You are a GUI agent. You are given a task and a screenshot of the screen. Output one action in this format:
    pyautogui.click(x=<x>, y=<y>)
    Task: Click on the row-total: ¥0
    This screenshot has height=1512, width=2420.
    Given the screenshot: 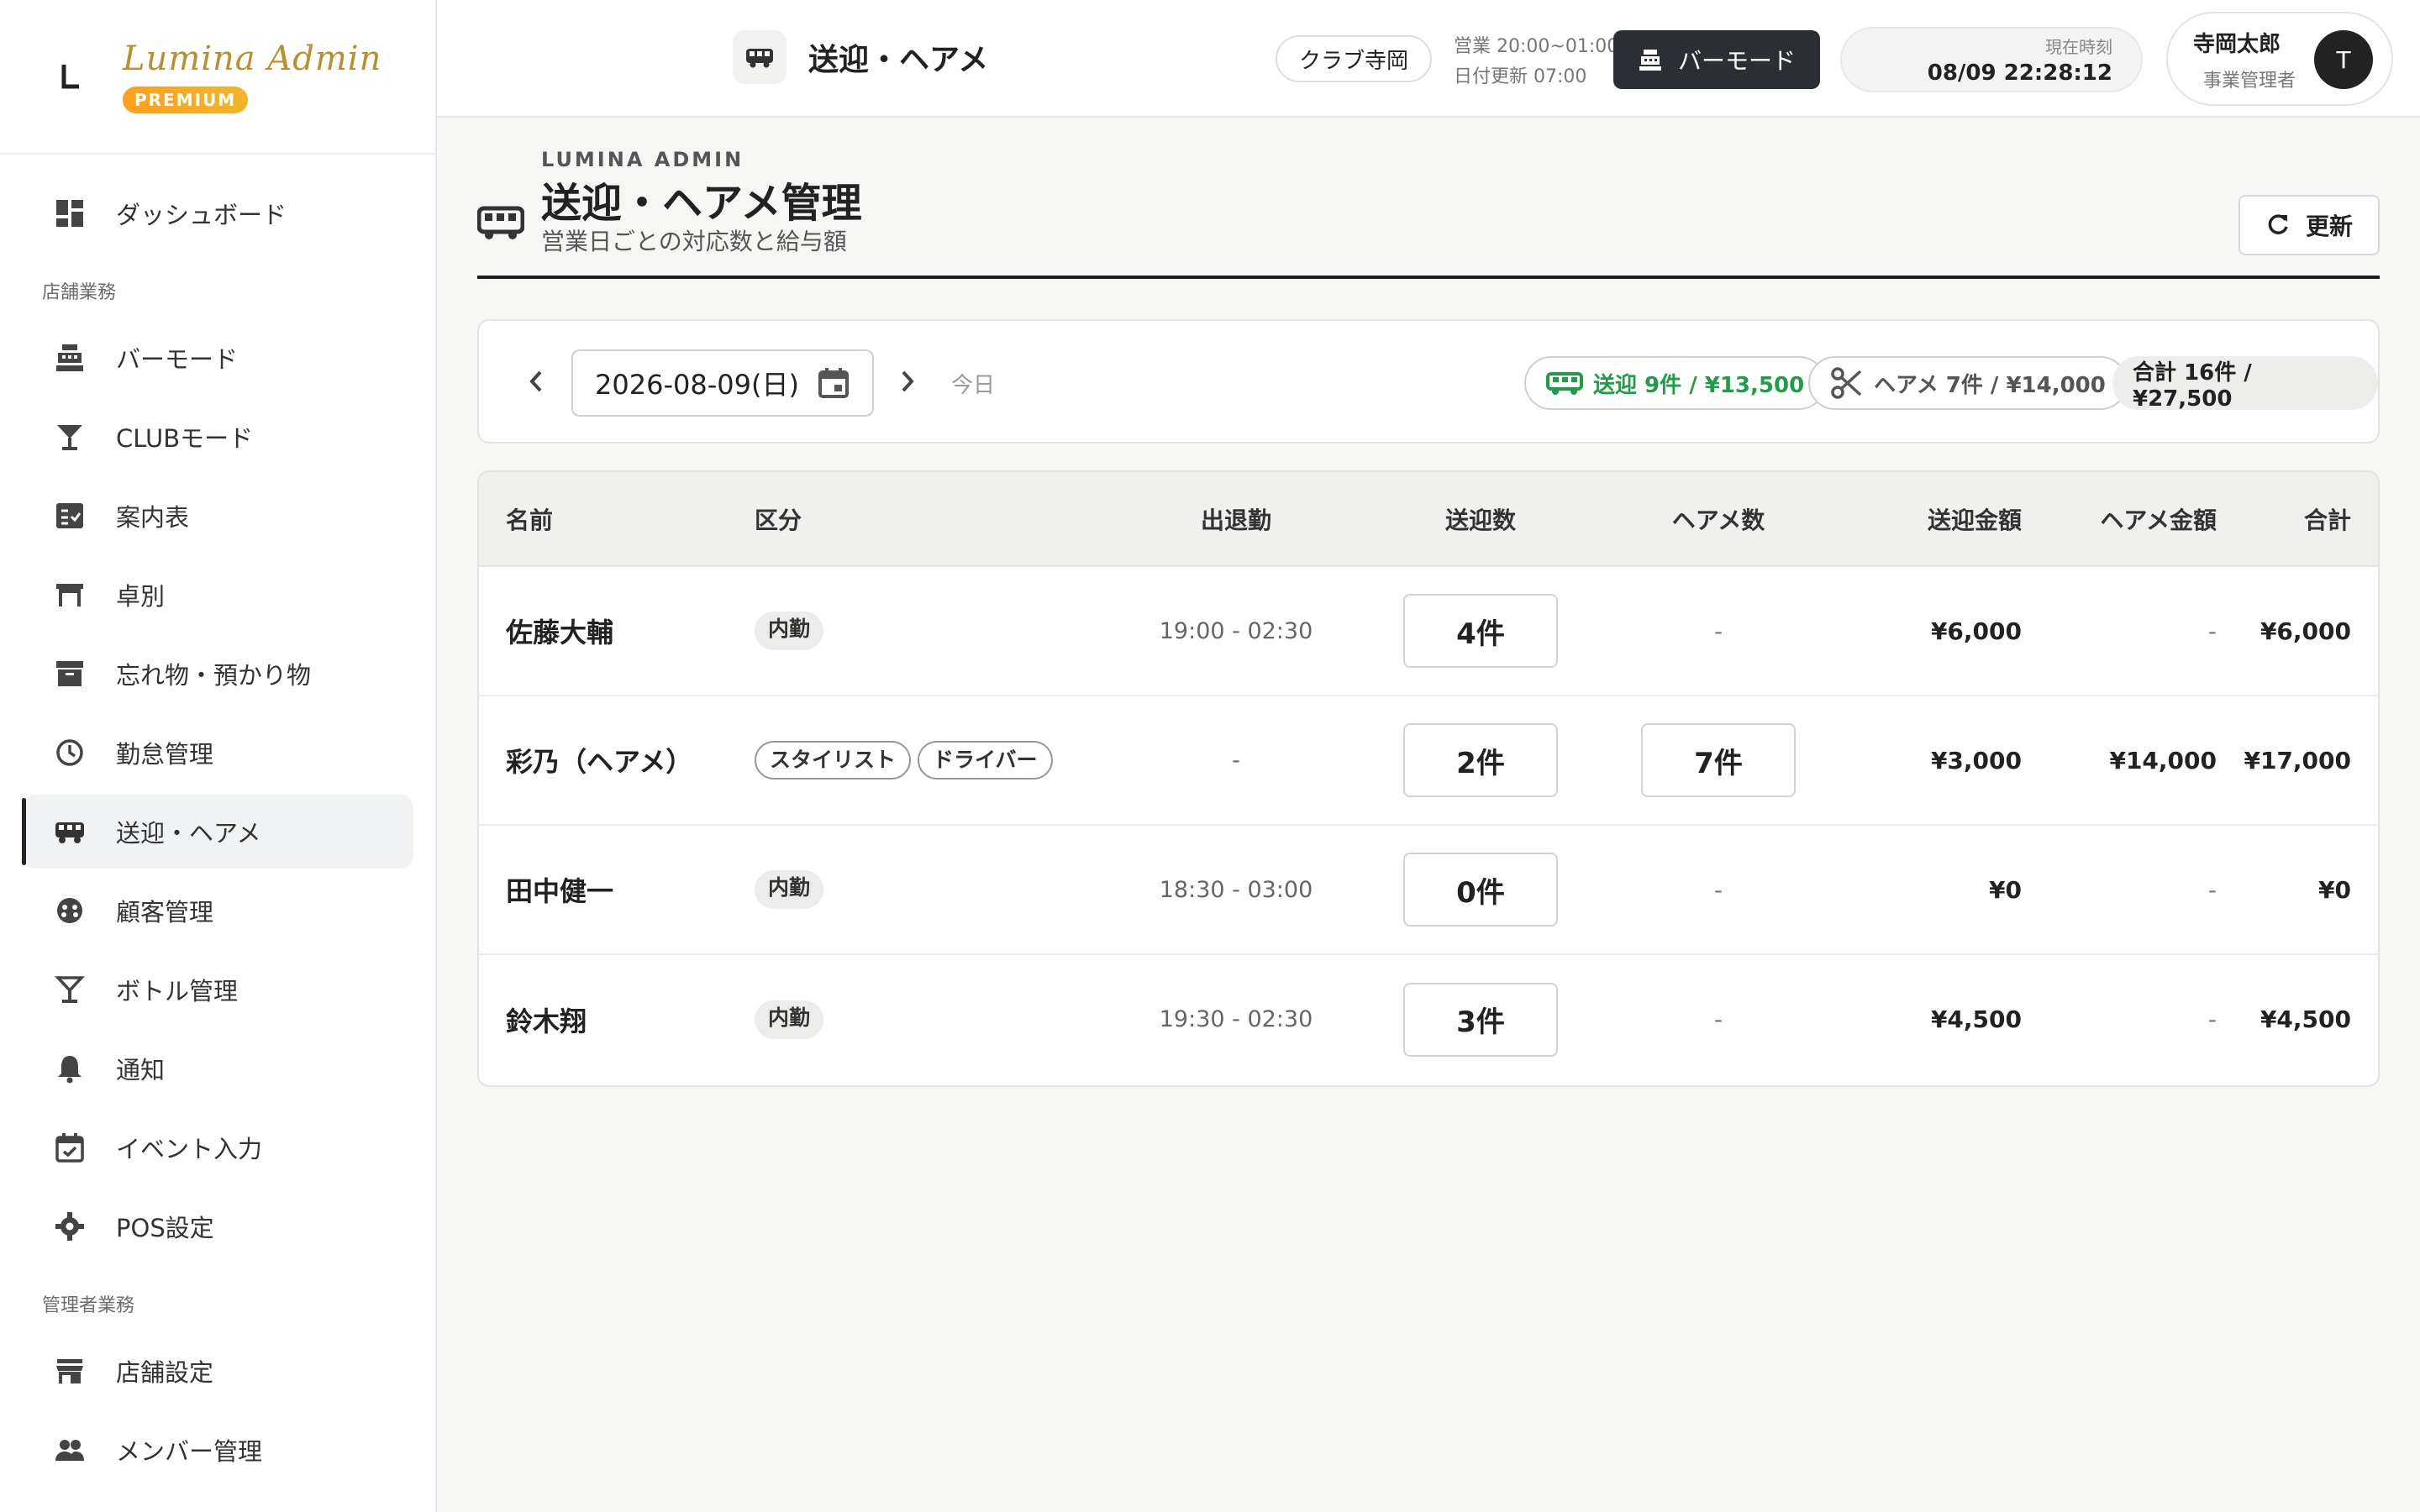 What is the action you would take?
    pyautogui.click(x=2334, y=889)
    